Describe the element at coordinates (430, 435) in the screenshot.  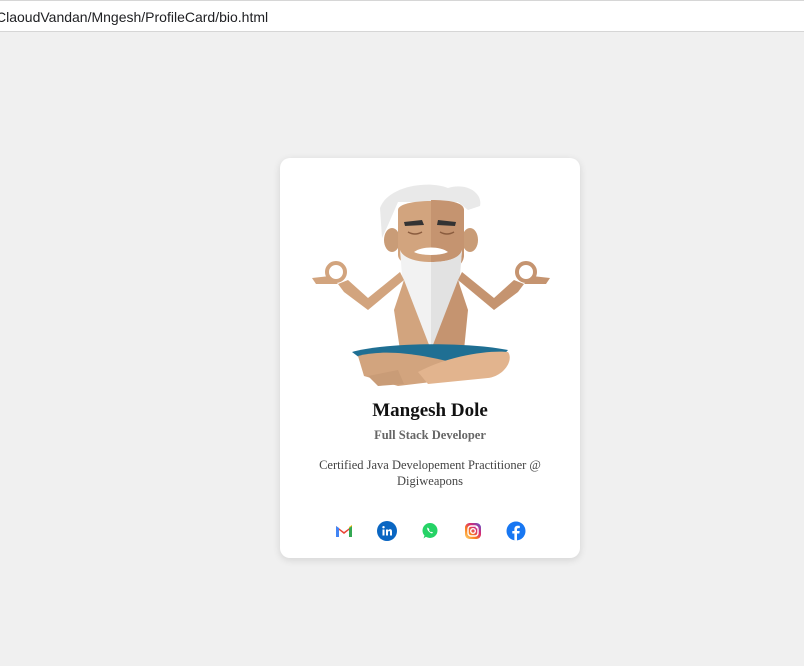
I see `profile-role: Full Stack Developer` at that location.